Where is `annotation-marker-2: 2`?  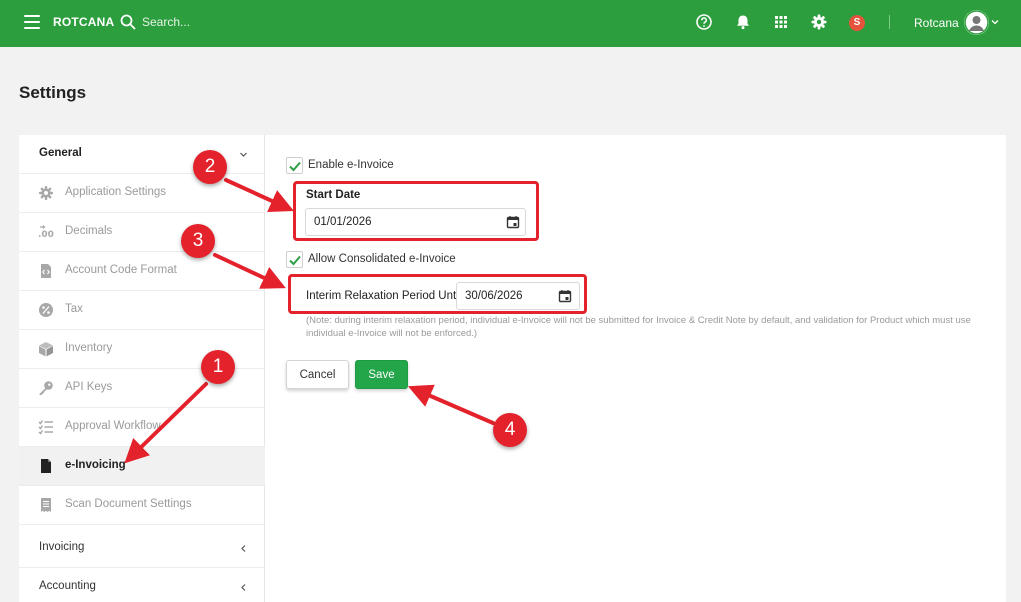 annotation-marker-2: 2 is located at coordinates (210, 167).